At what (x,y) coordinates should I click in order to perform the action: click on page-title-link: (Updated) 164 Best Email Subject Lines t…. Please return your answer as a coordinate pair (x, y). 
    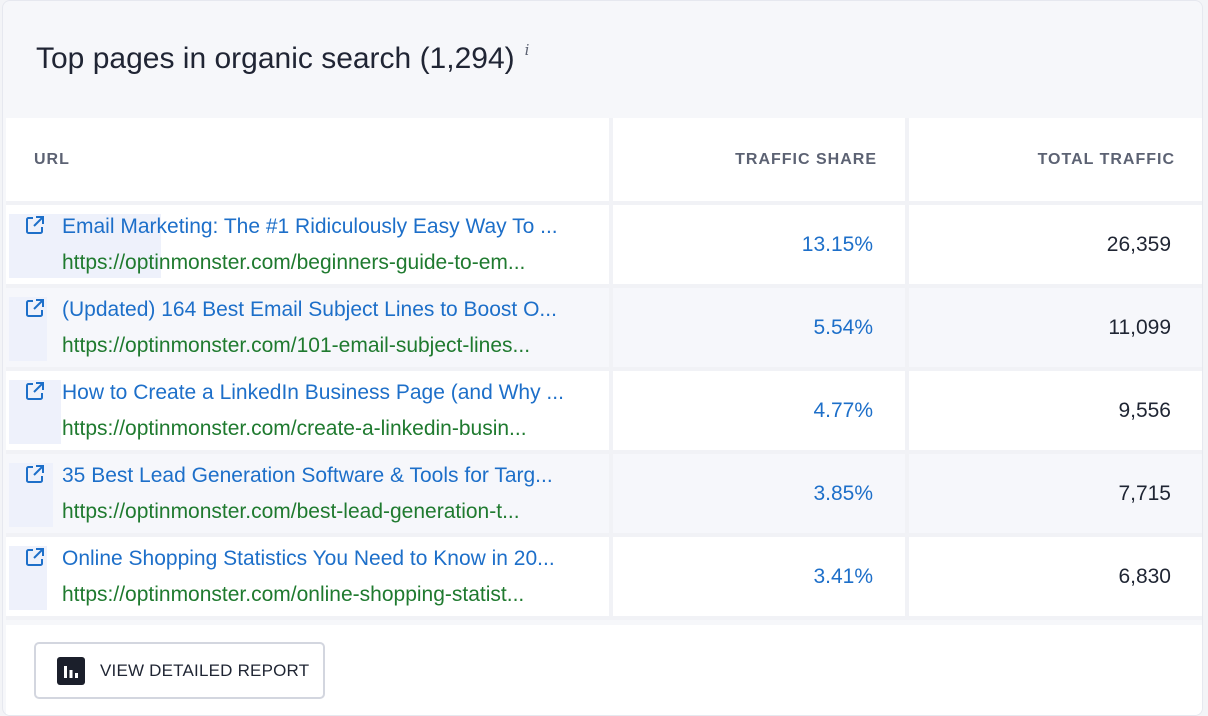
    Looking at the image, I should click on (325, 310).